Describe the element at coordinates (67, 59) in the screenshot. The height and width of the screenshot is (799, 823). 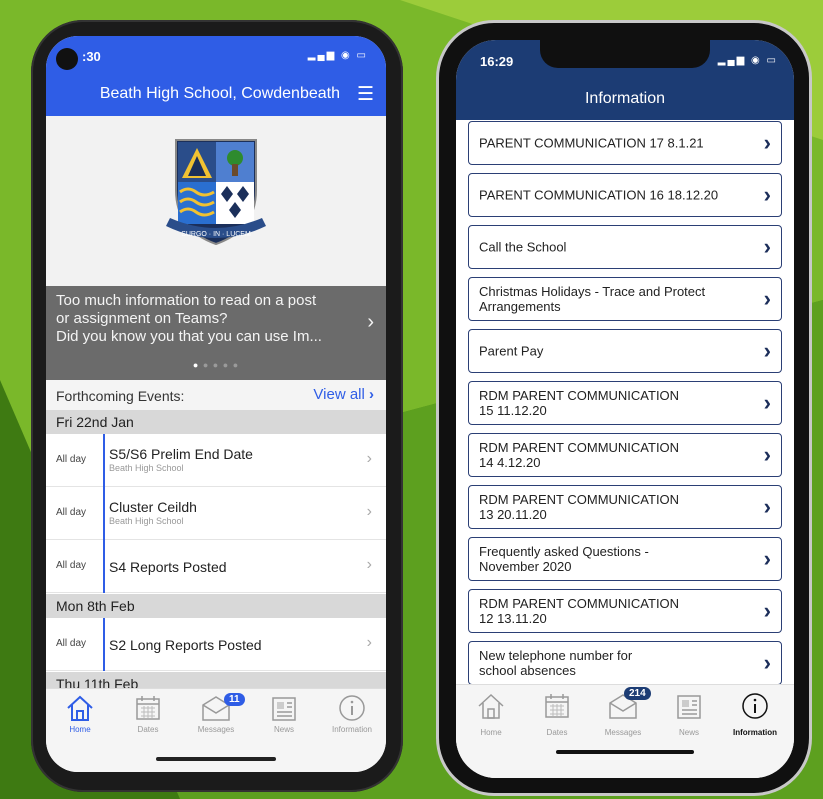
I see `camera-icon` at that location.